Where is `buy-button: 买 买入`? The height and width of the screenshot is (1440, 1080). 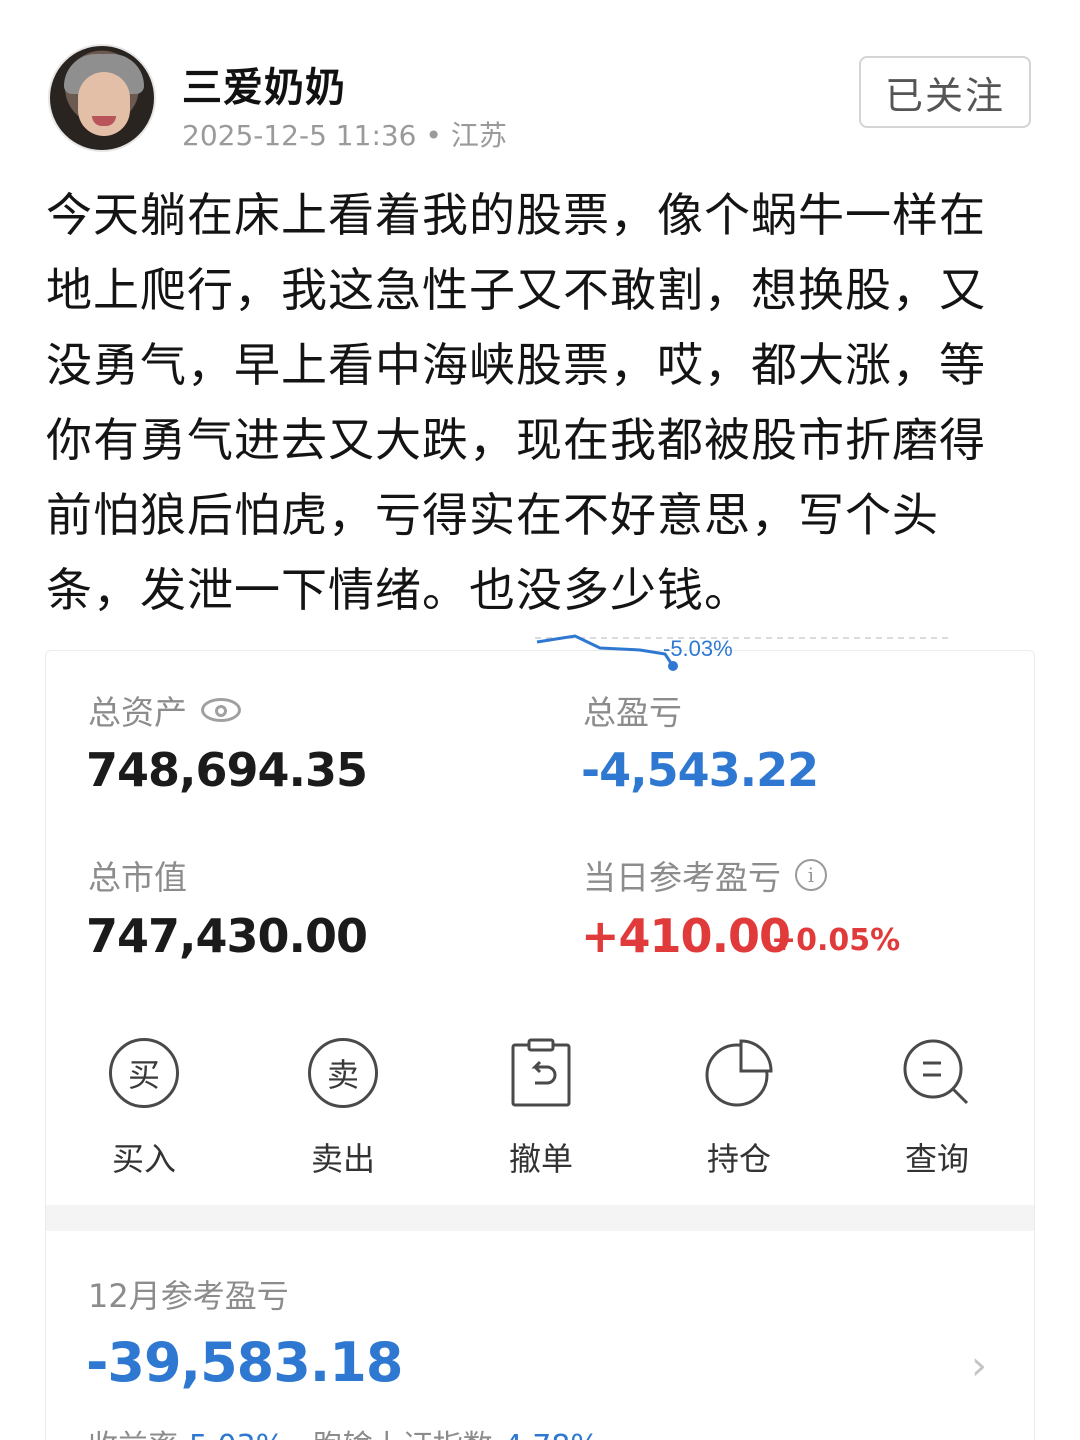
buy-button: 买 买入 is located at coordinates (144, 1108).